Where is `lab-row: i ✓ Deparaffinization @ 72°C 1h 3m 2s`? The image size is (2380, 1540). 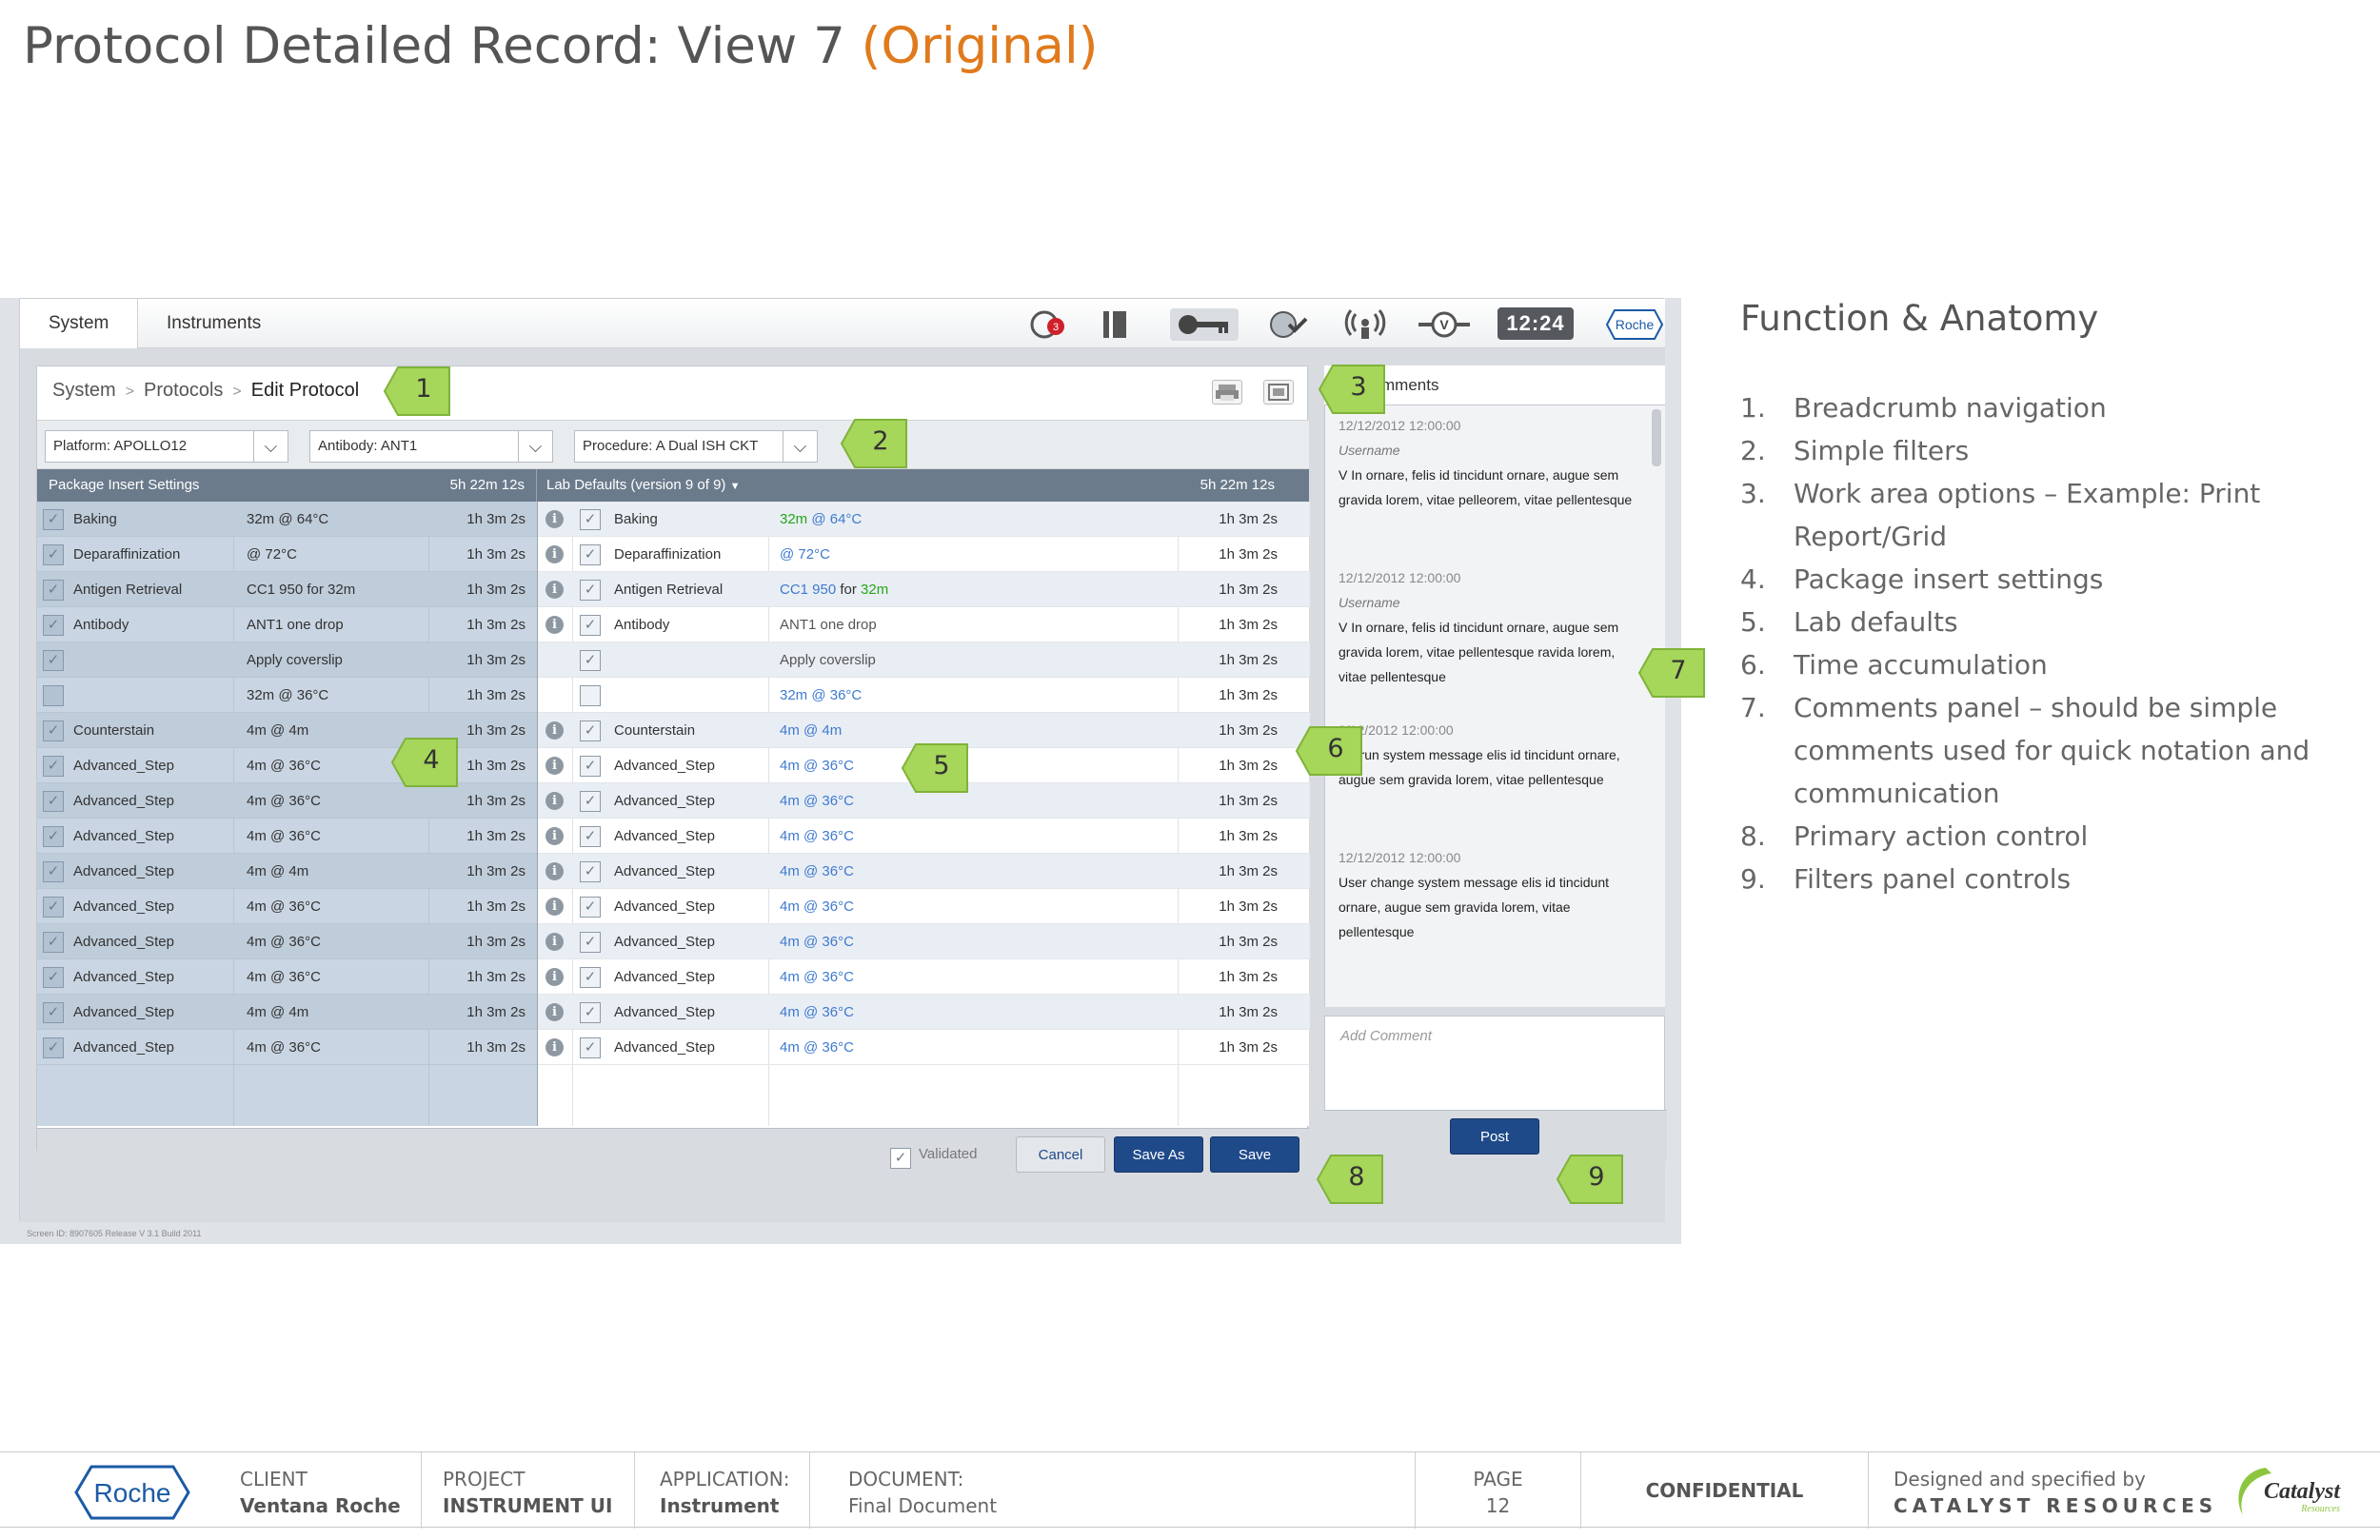 lab-row: i ✓ Deparaffinization @ 72°C 1h 3m 2s is located at coordinates (924, 554).